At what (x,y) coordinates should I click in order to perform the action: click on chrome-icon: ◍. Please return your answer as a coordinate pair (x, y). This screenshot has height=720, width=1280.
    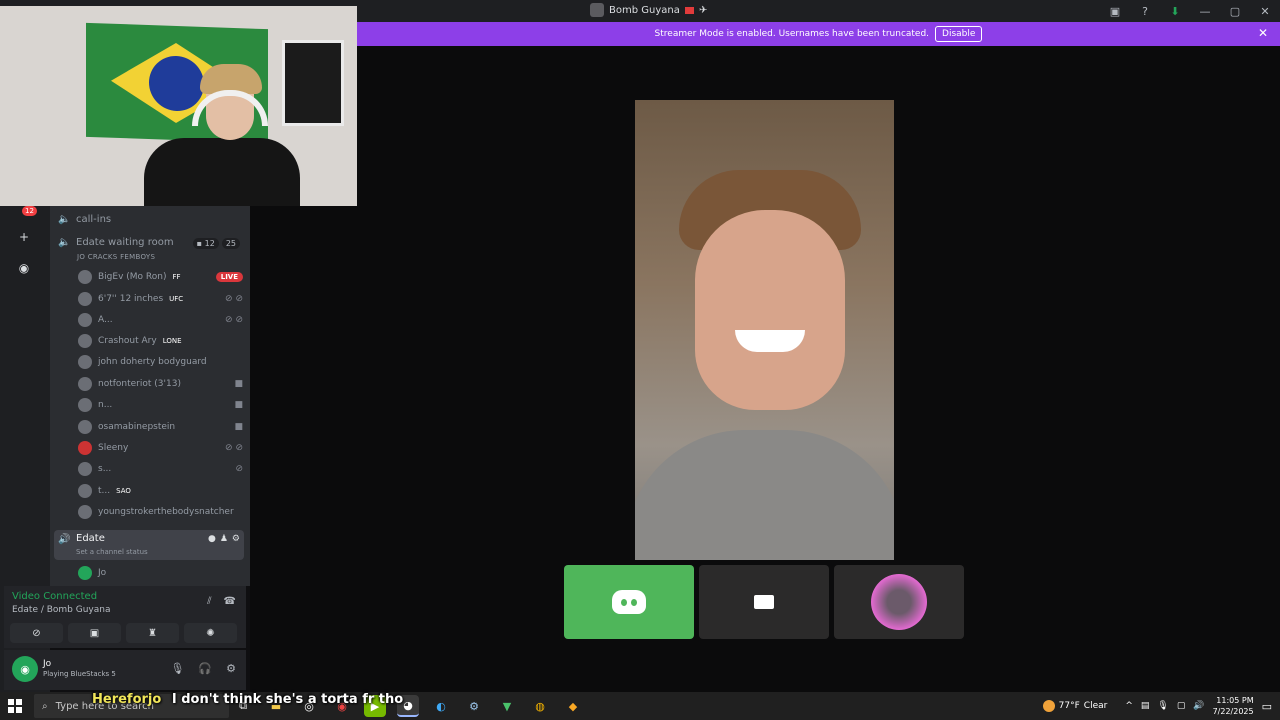
    Looking at the image, I should click on (540, 706).